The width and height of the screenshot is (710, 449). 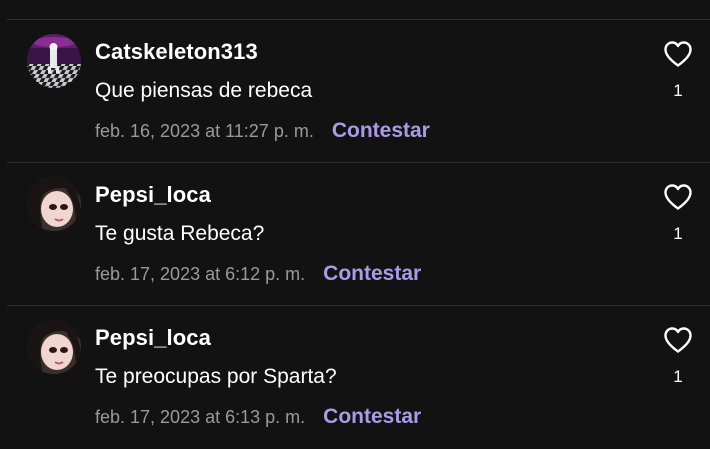 What do you see at coordinates (176, 52) in the screenshot?
I see `comment-username: Catskeleton313` at bounding box center [176, 52].